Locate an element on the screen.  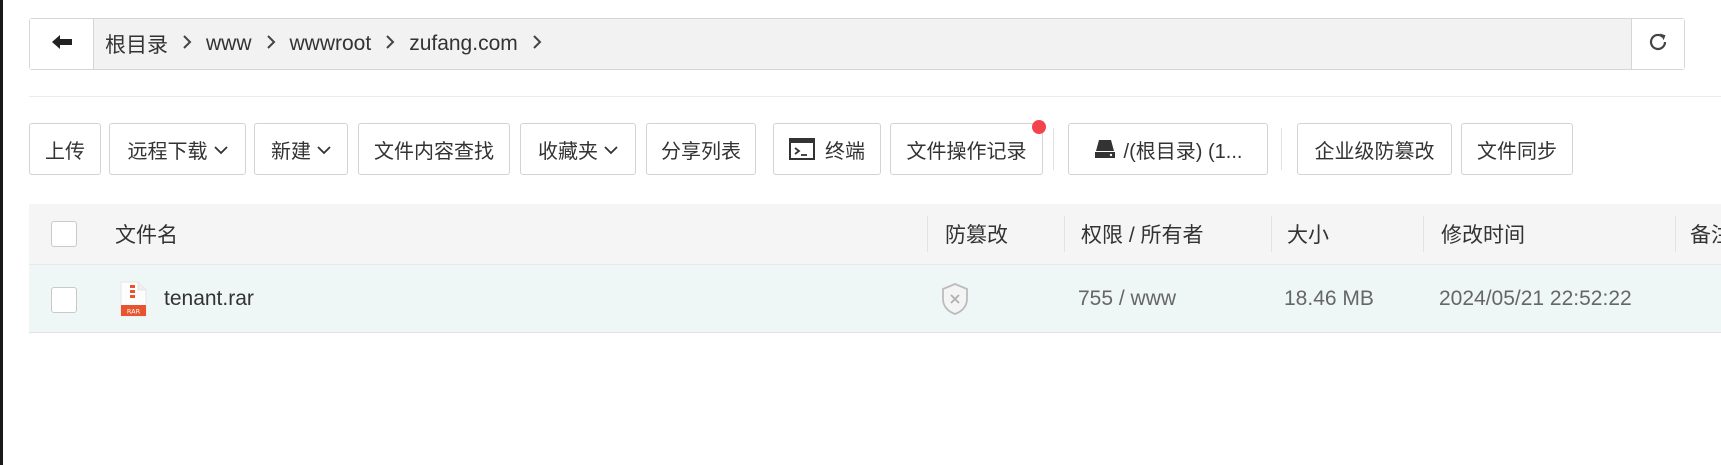
enterprise-tamper-proof-button: 企业级防篡改 is located at coordinates (1374, 149).